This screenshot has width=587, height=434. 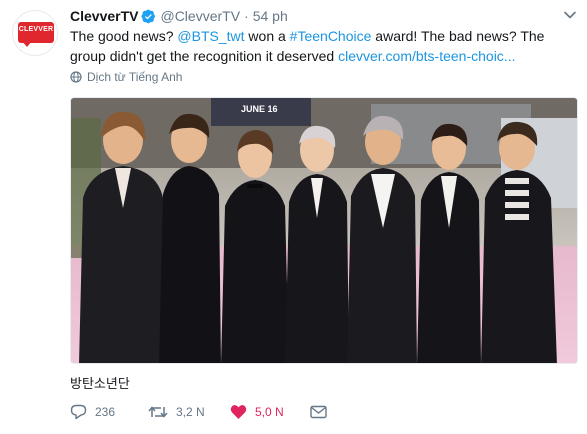 I want to click on hashtag-link: #TeenChoice, so click(x=331, y=36).